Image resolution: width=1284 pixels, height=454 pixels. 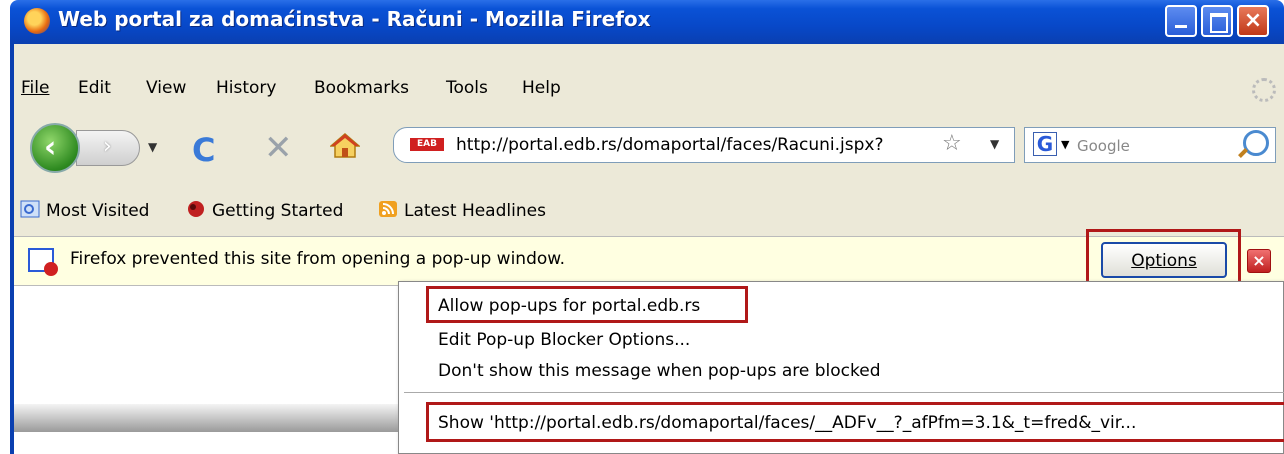 What do you see at coordinates (388, 209) in the screenshot?
I see `rss-feed-icon` at bounding box center [388, 209].